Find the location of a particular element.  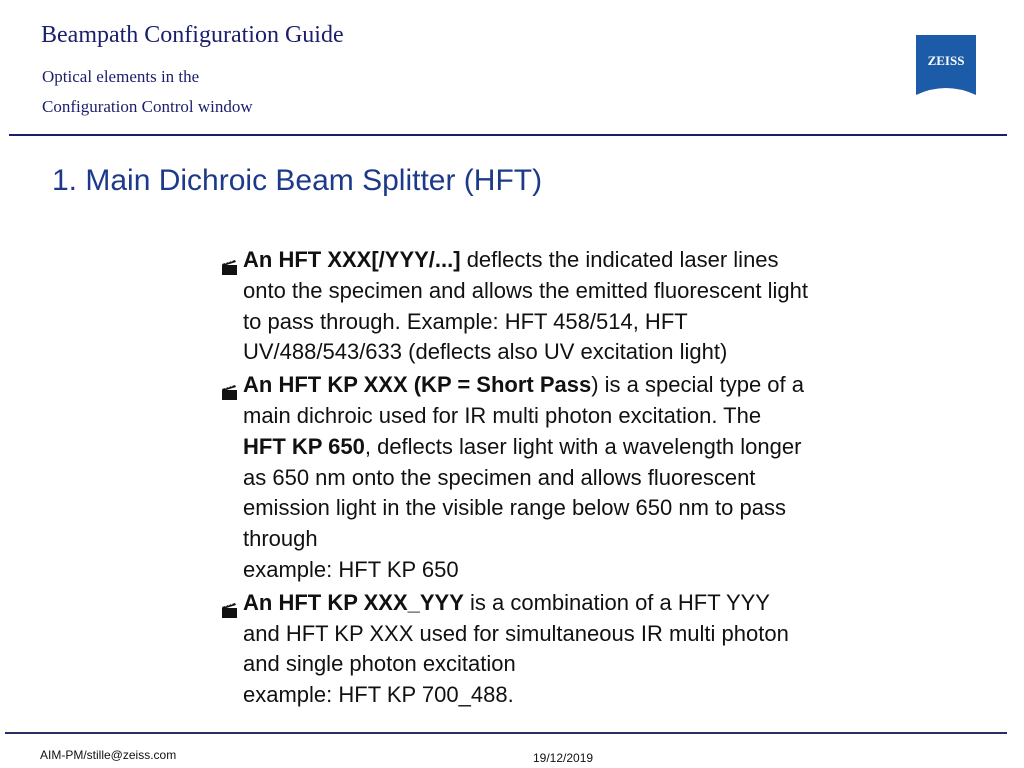

document-title: Beampath Configuration Guide is located at coordinates (192, 35).